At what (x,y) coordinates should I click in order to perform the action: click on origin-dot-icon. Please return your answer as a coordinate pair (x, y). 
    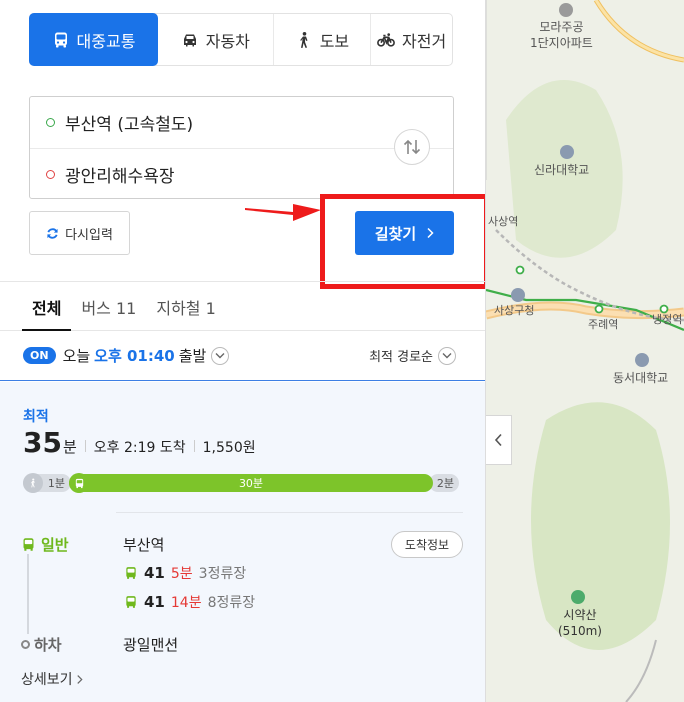
    Looking at the image, I should click on (50, 122).